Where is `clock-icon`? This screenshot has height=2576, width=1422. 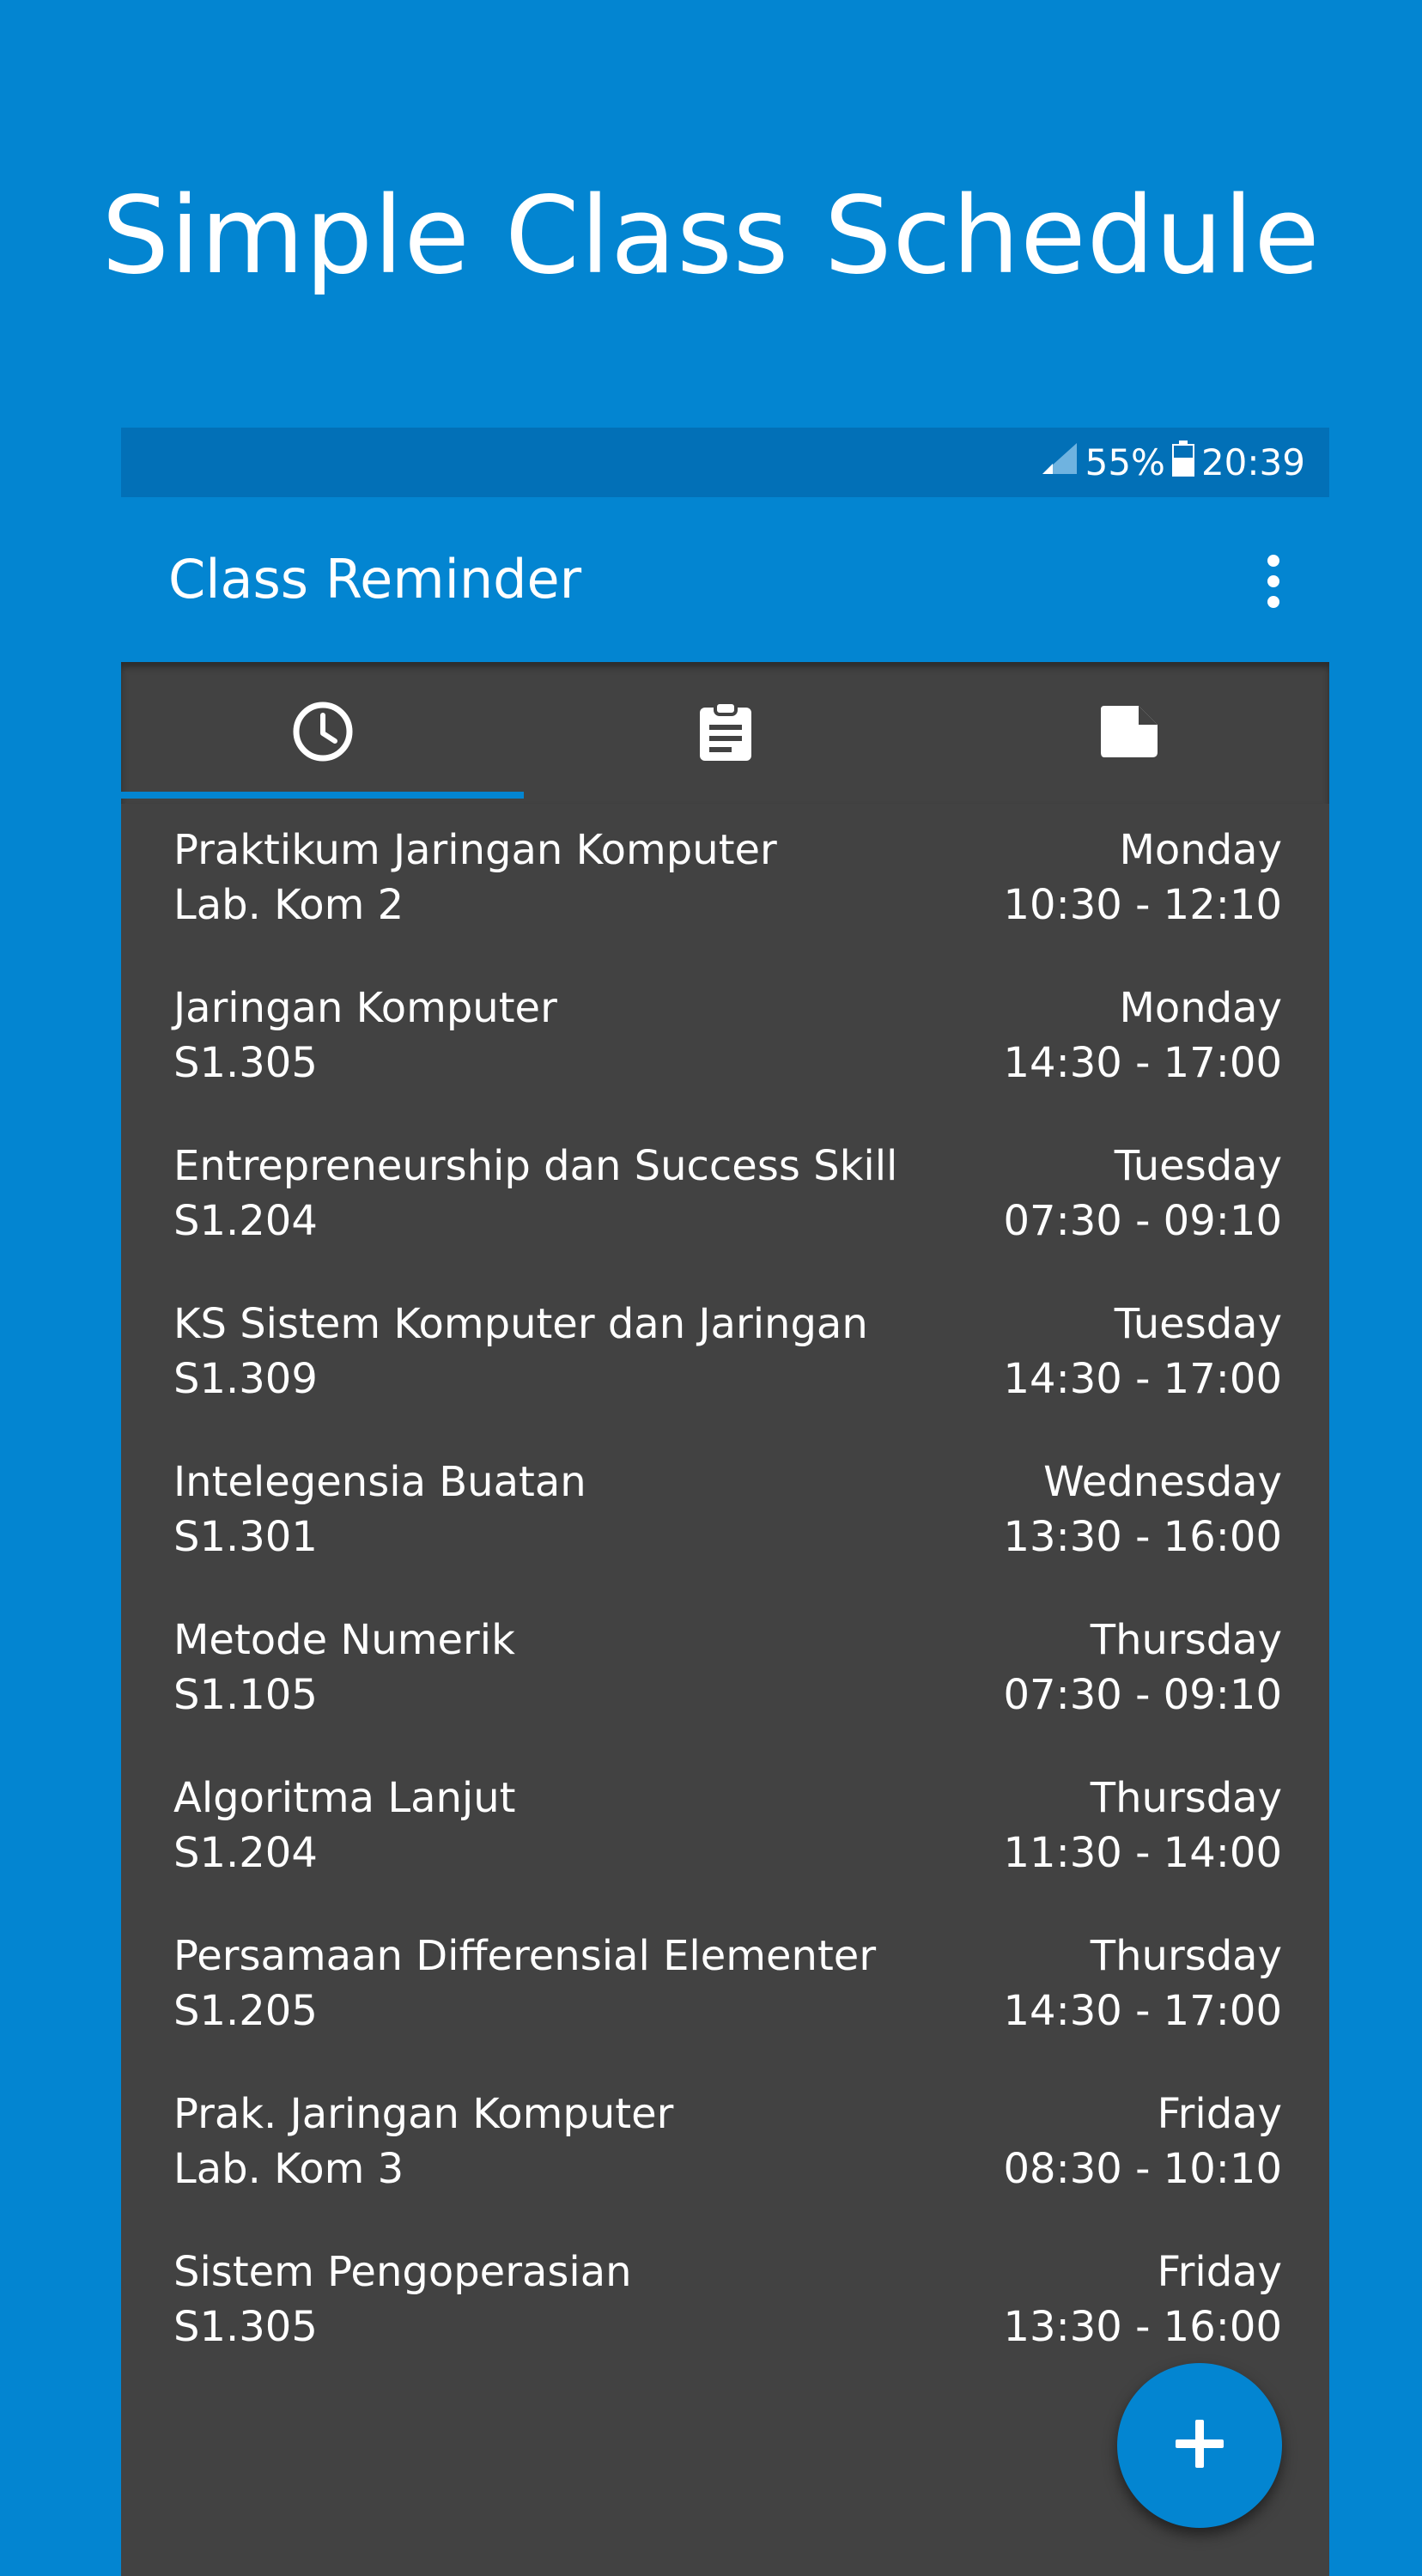 clock-icon is located at coordinates (323, 733).